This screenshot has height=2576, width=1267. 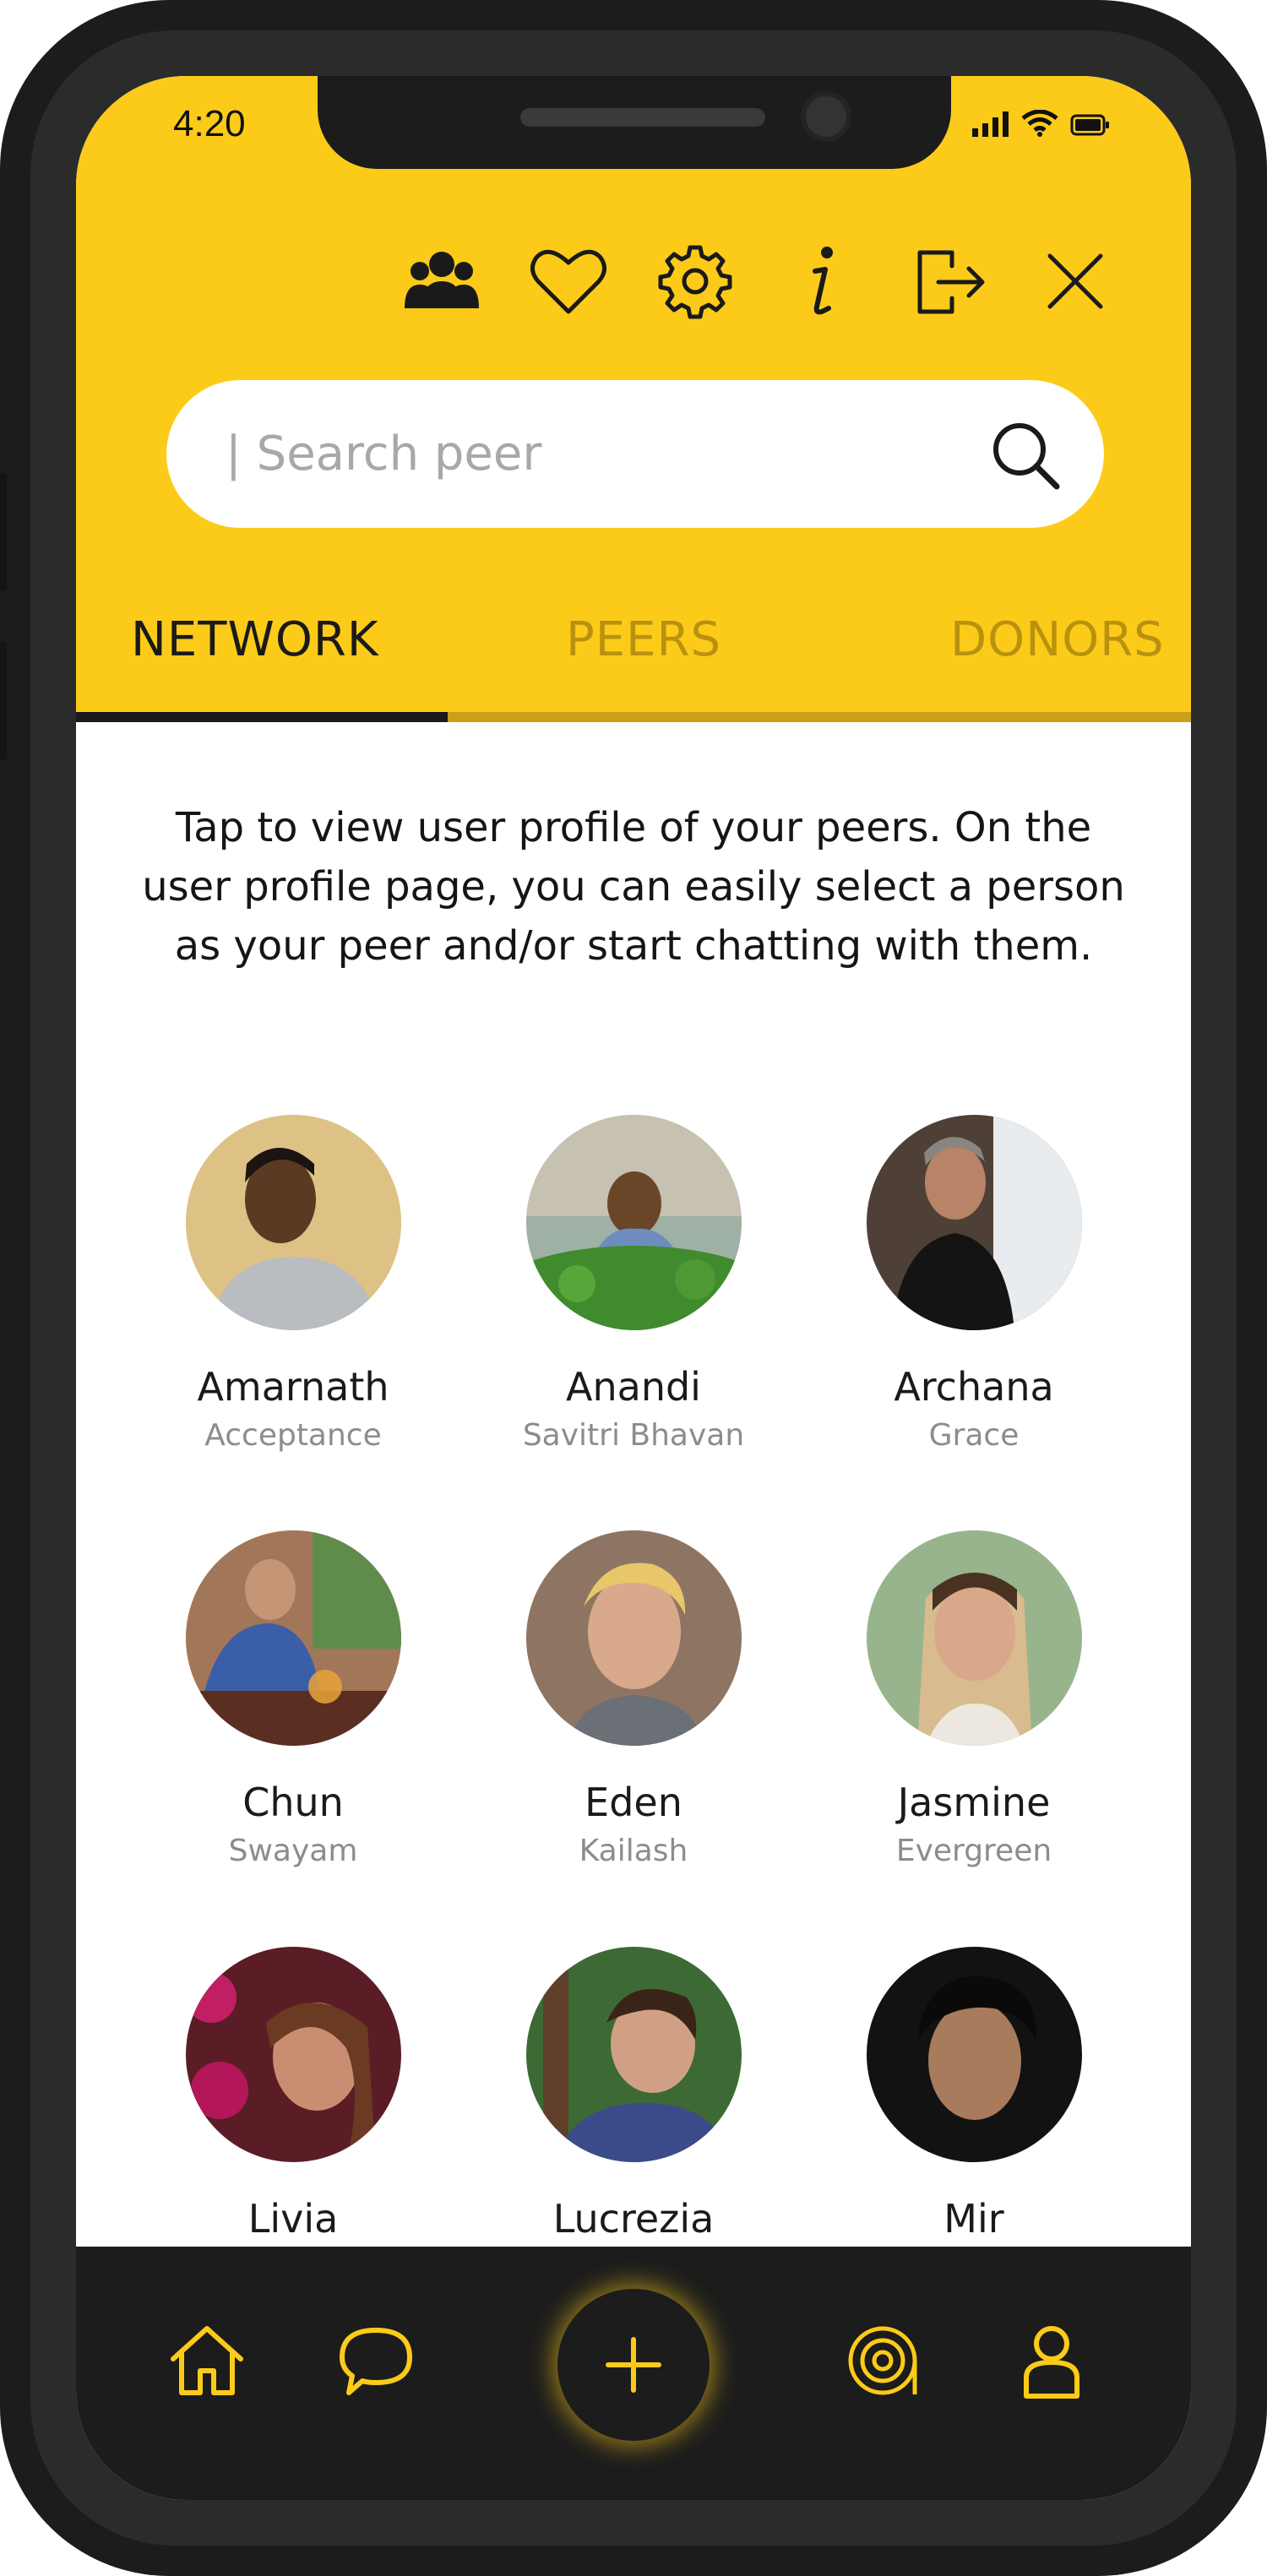 What do you see at coordinates (262, 717) in the screenshot?
I see `tab-indicator-active` at bounding box center [262, 717].